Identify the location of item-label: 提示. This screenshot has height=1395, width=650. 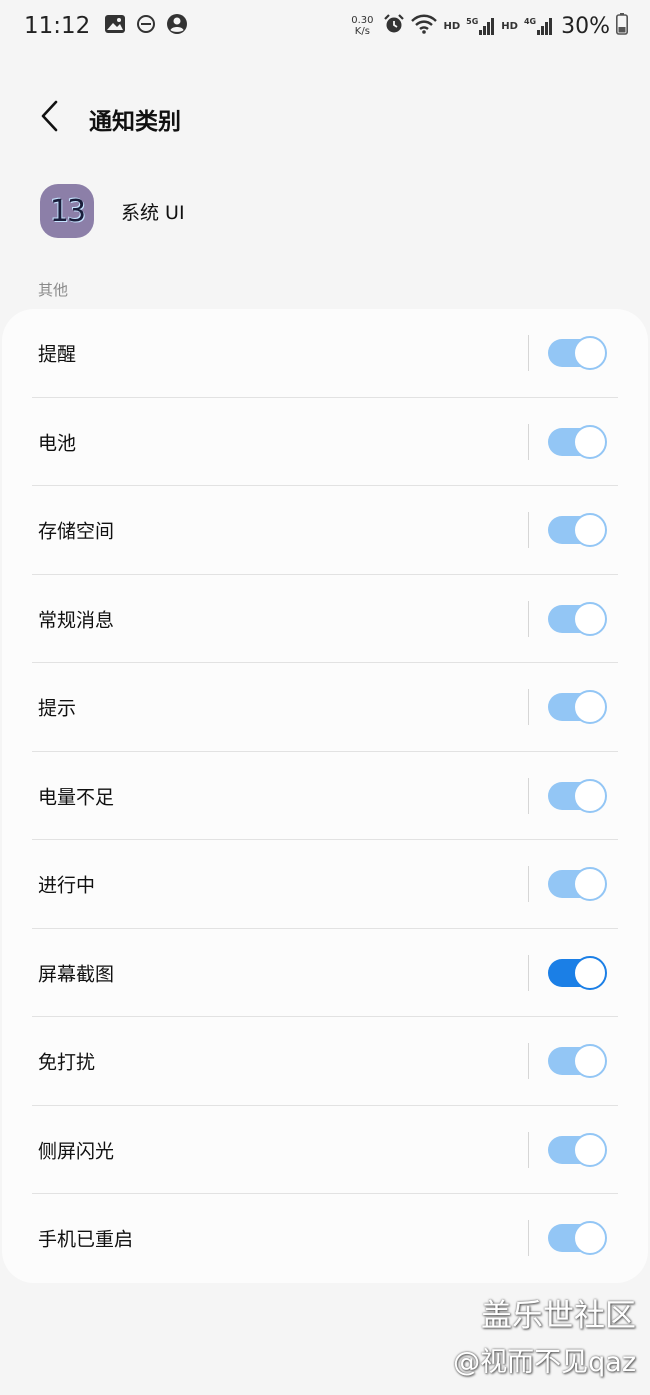
(57, 708).